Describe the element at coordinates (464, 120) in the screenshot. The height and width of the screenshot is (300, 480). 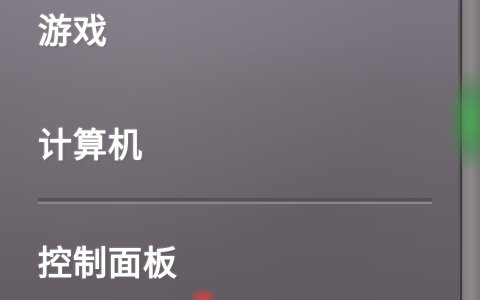
I see `green-highlight-glow` at that location.